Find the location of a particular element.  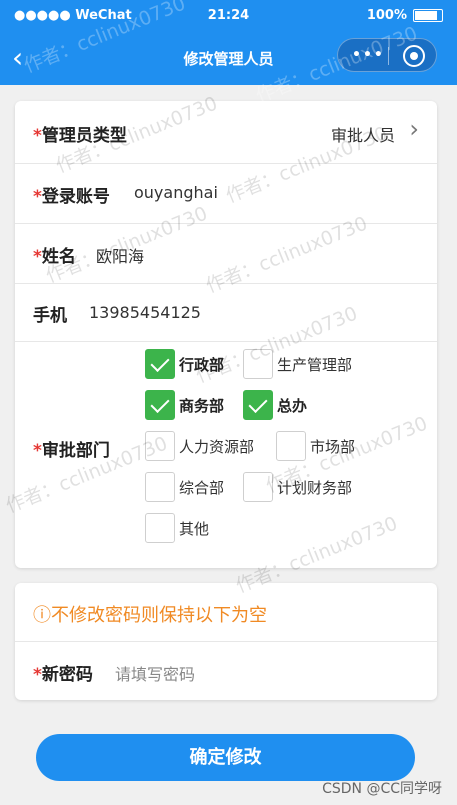

password-card: ⓘ不修改密码则保持以下为空 *新密码 请填写密码 is located at coordinates (226, 641).